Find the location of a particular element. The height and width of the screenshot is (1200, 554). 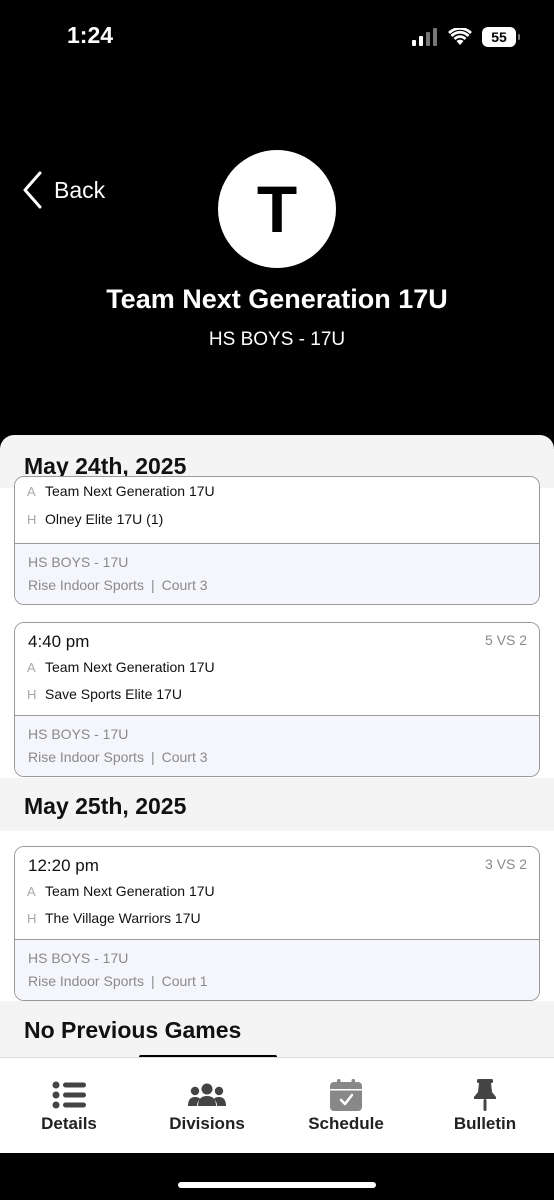

status-icons: 55 is located at coordinates (466, 37).